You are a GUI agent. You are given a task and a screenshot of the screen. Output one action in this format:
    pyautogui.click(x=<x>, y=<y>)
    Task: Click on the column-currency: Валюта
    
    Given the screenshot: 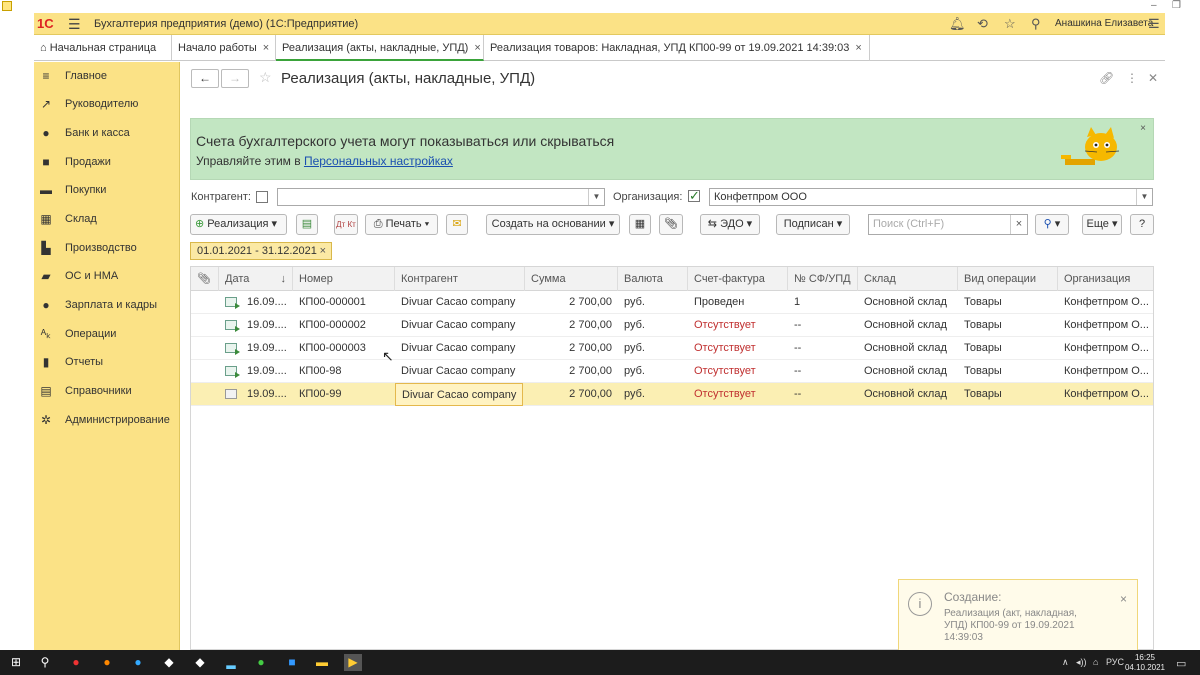 What is the action you would take?
    pyautogui.click(x=653, y=279)
    